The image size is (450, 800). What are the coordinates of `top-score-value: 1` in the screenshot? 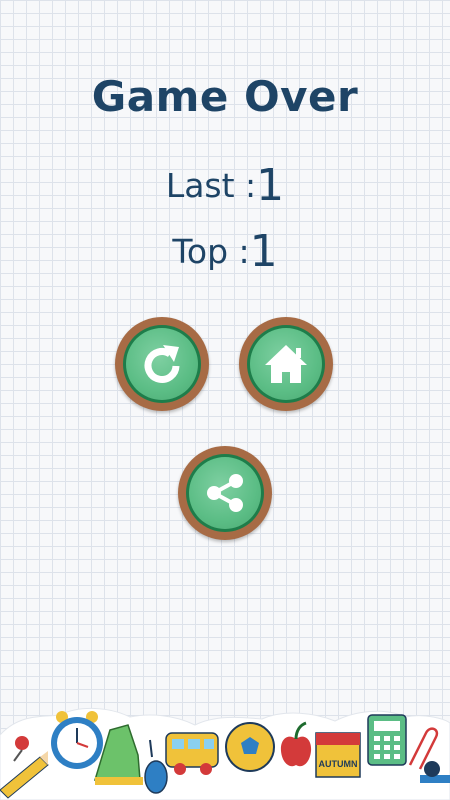 It's located at (263, 251).